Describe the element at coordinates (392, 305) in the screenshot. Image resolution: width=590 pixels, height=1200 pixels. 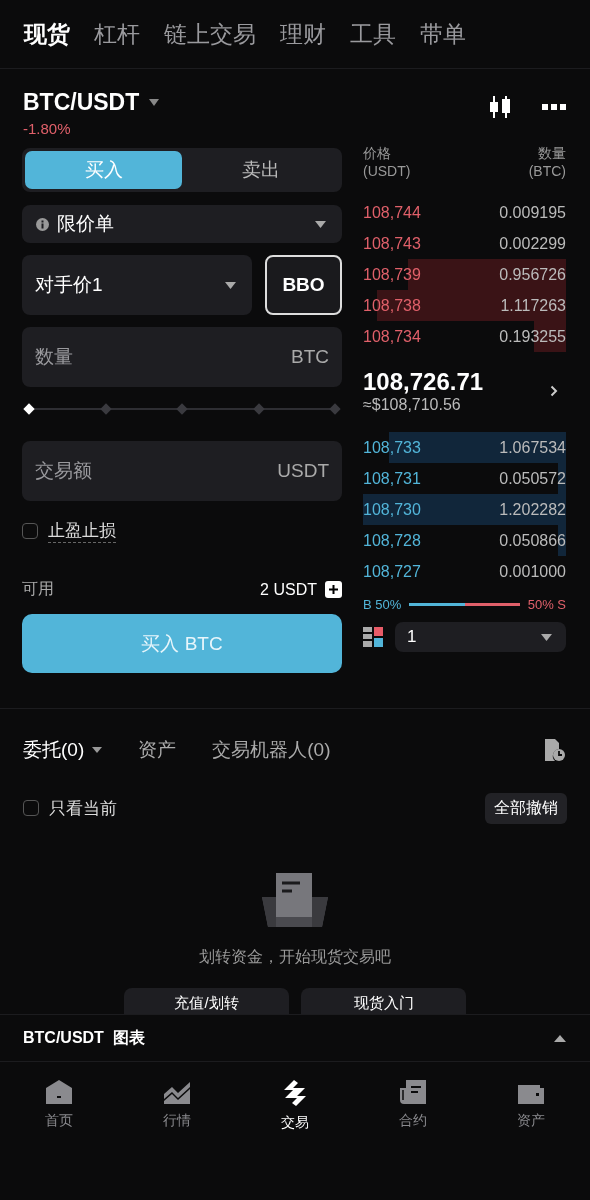
I see `ask-price: 108,738` at that location.